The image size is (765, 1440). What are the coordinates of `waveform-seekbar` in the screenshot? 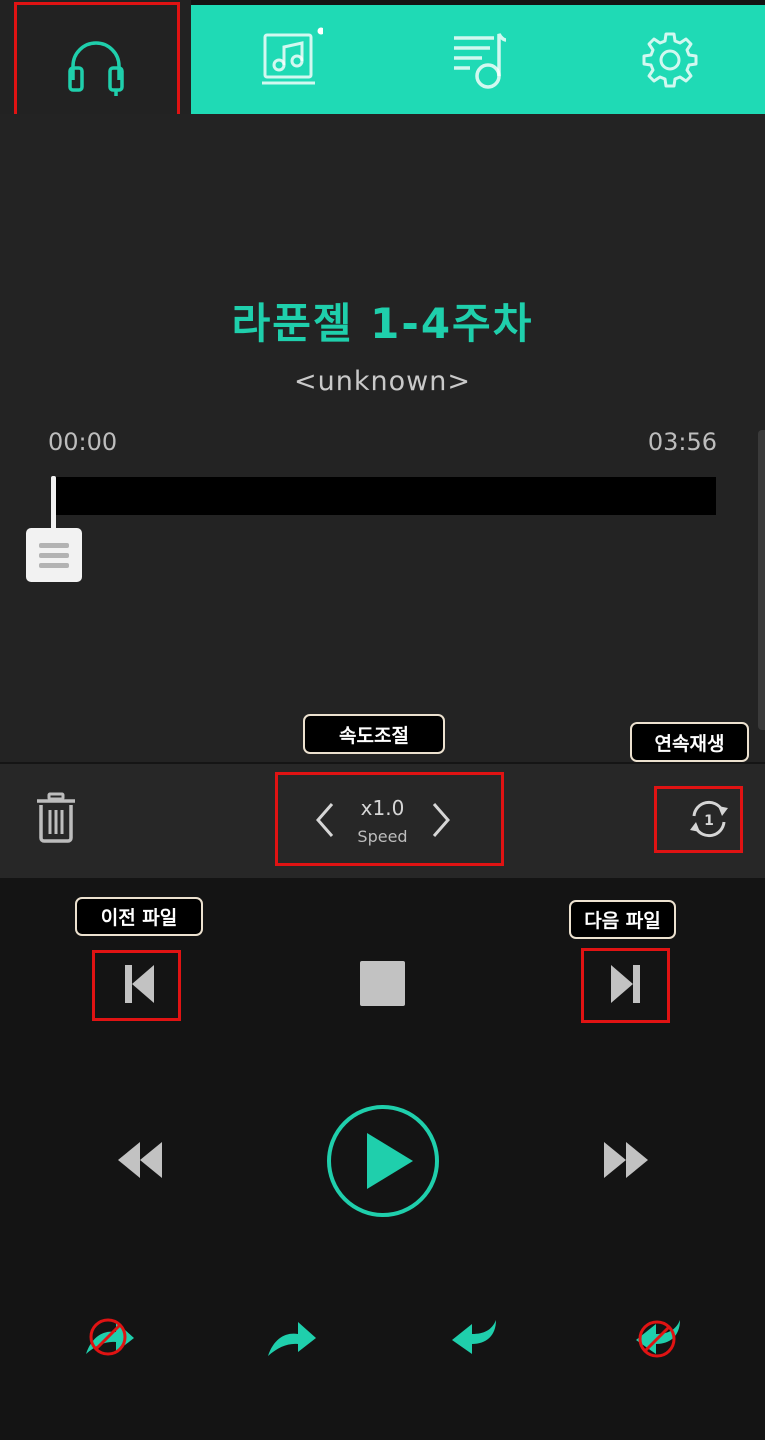 It's located at (385, 496).